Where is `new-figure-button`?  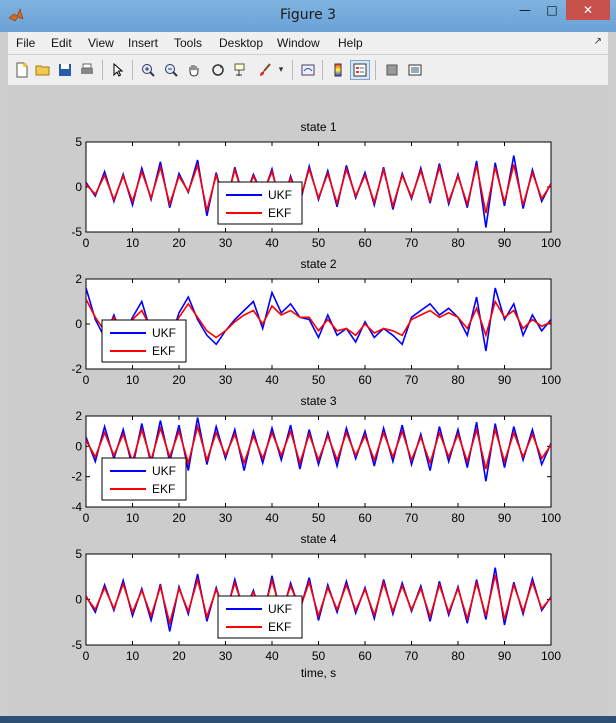
new-figure-button is located at coordinates (22, 70).